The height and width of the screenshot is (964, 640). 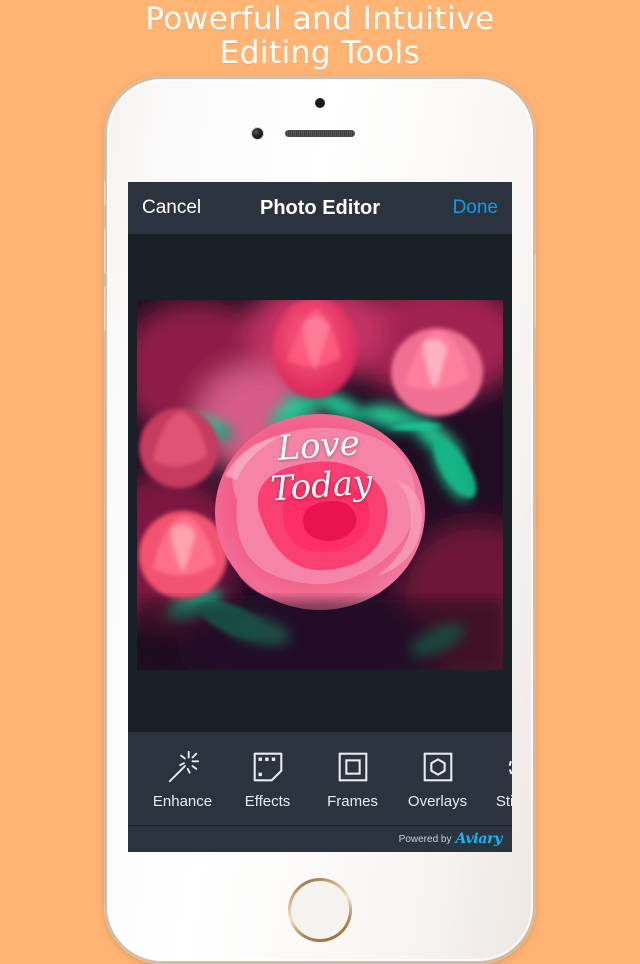 I want to click on aviary-footer: Powered by Aviary, so click(x=320, y=838).